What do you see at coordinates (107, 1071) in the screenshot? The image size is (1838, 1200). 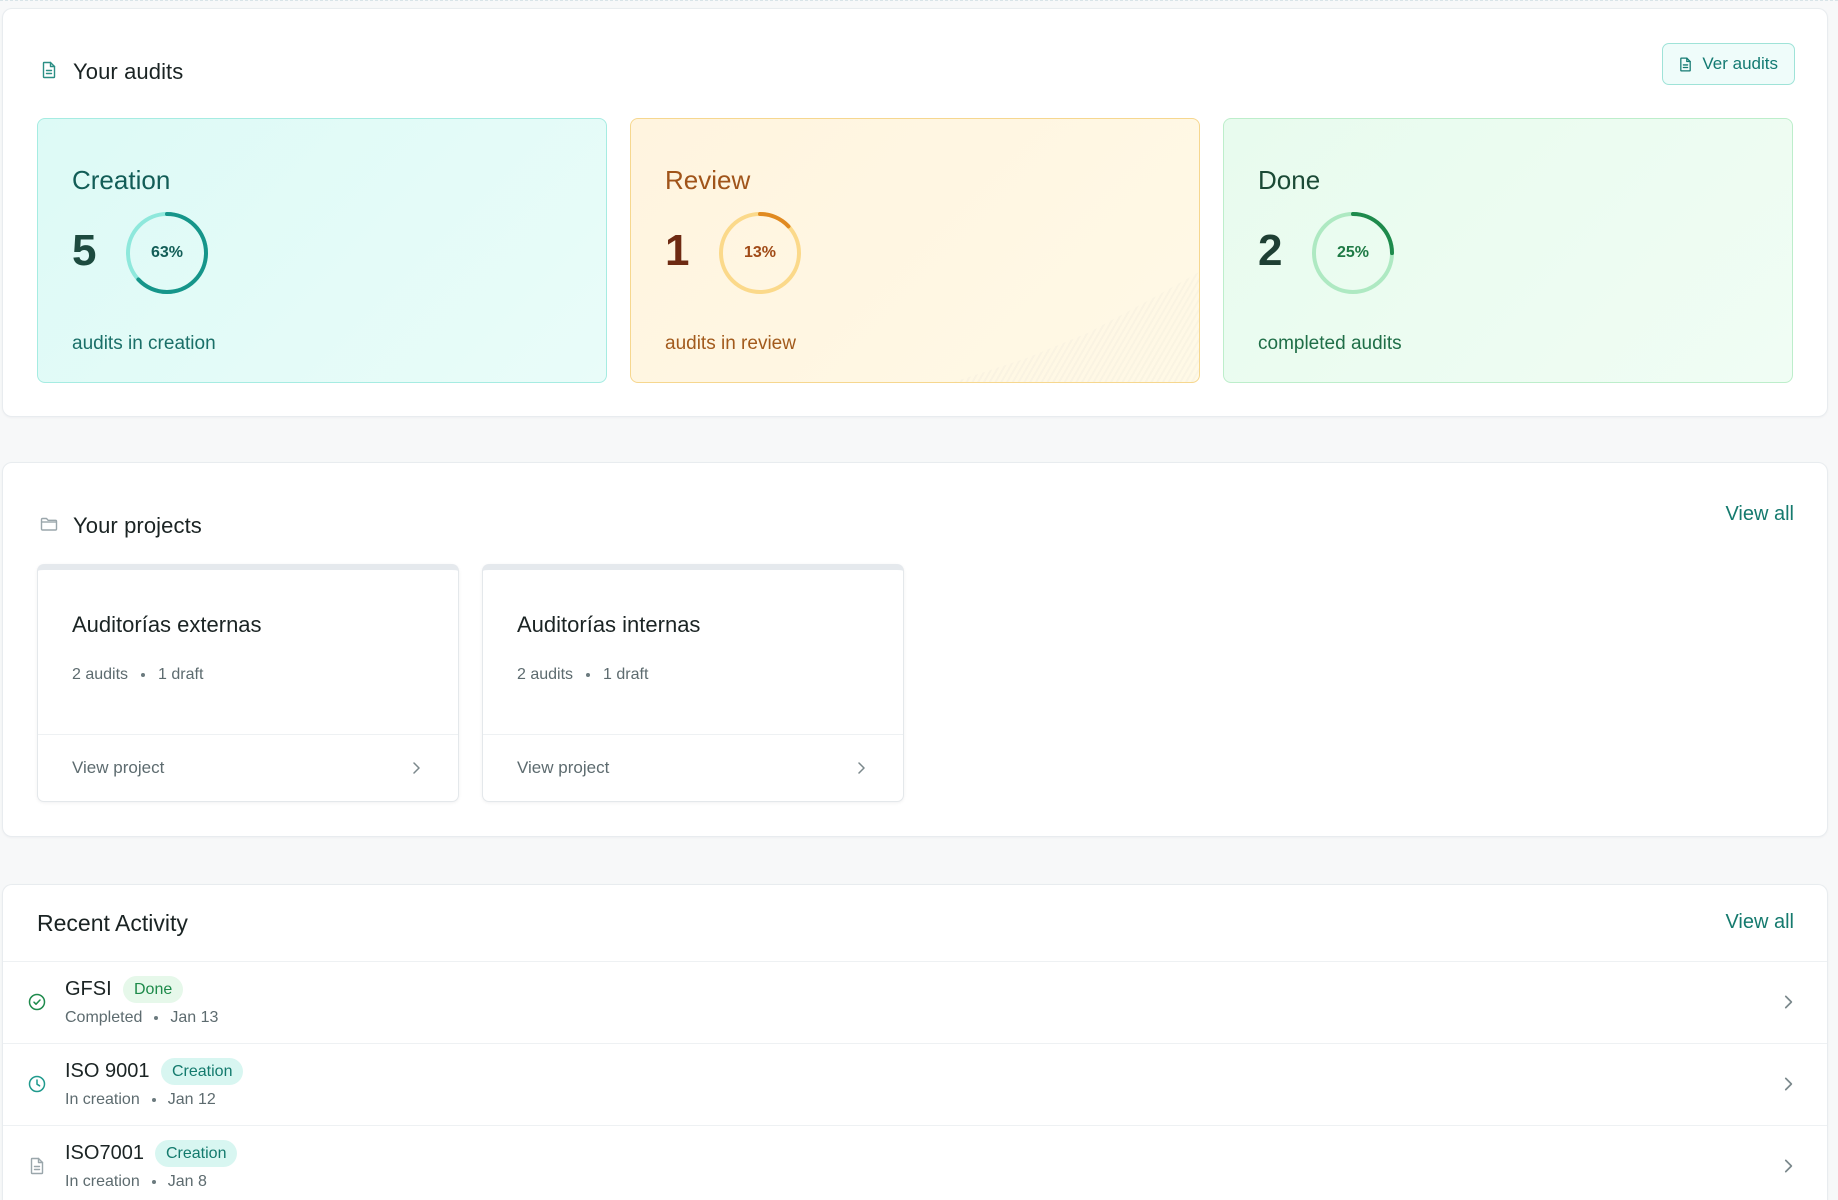 I see `activity-name: ISO 9001` at bounding box center [107, 1071].